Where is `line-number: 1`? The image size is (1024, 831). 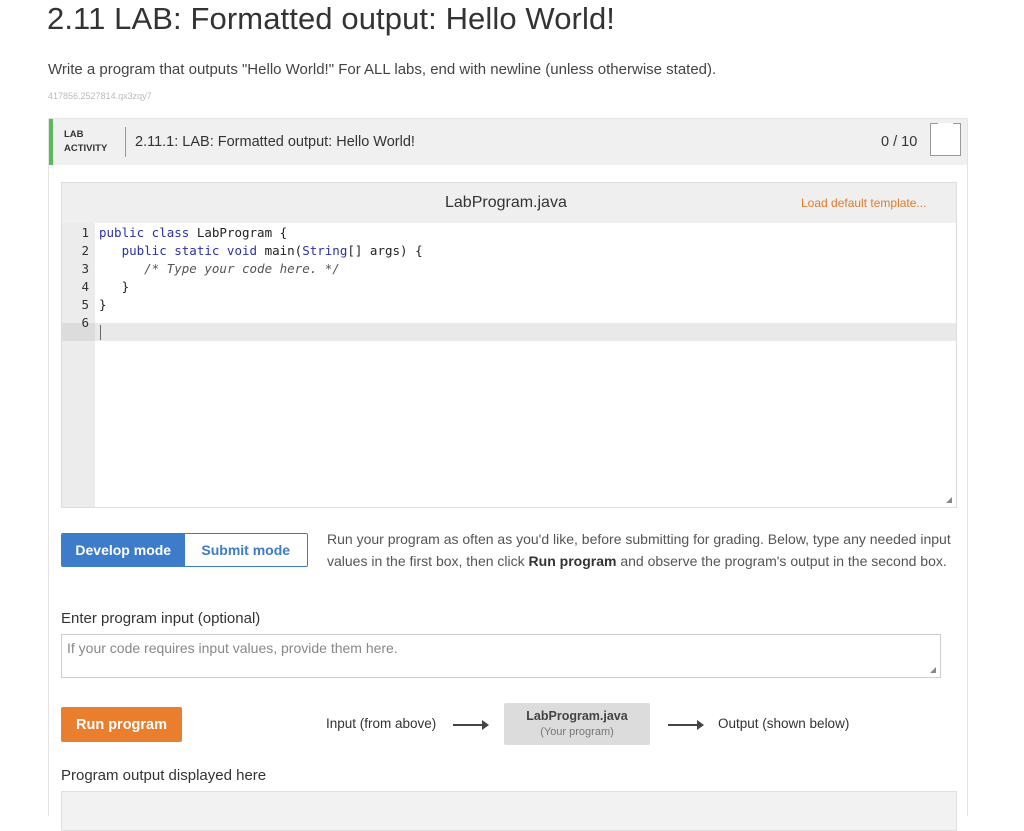 line-number: 1 is located at coordinates (85, 232).